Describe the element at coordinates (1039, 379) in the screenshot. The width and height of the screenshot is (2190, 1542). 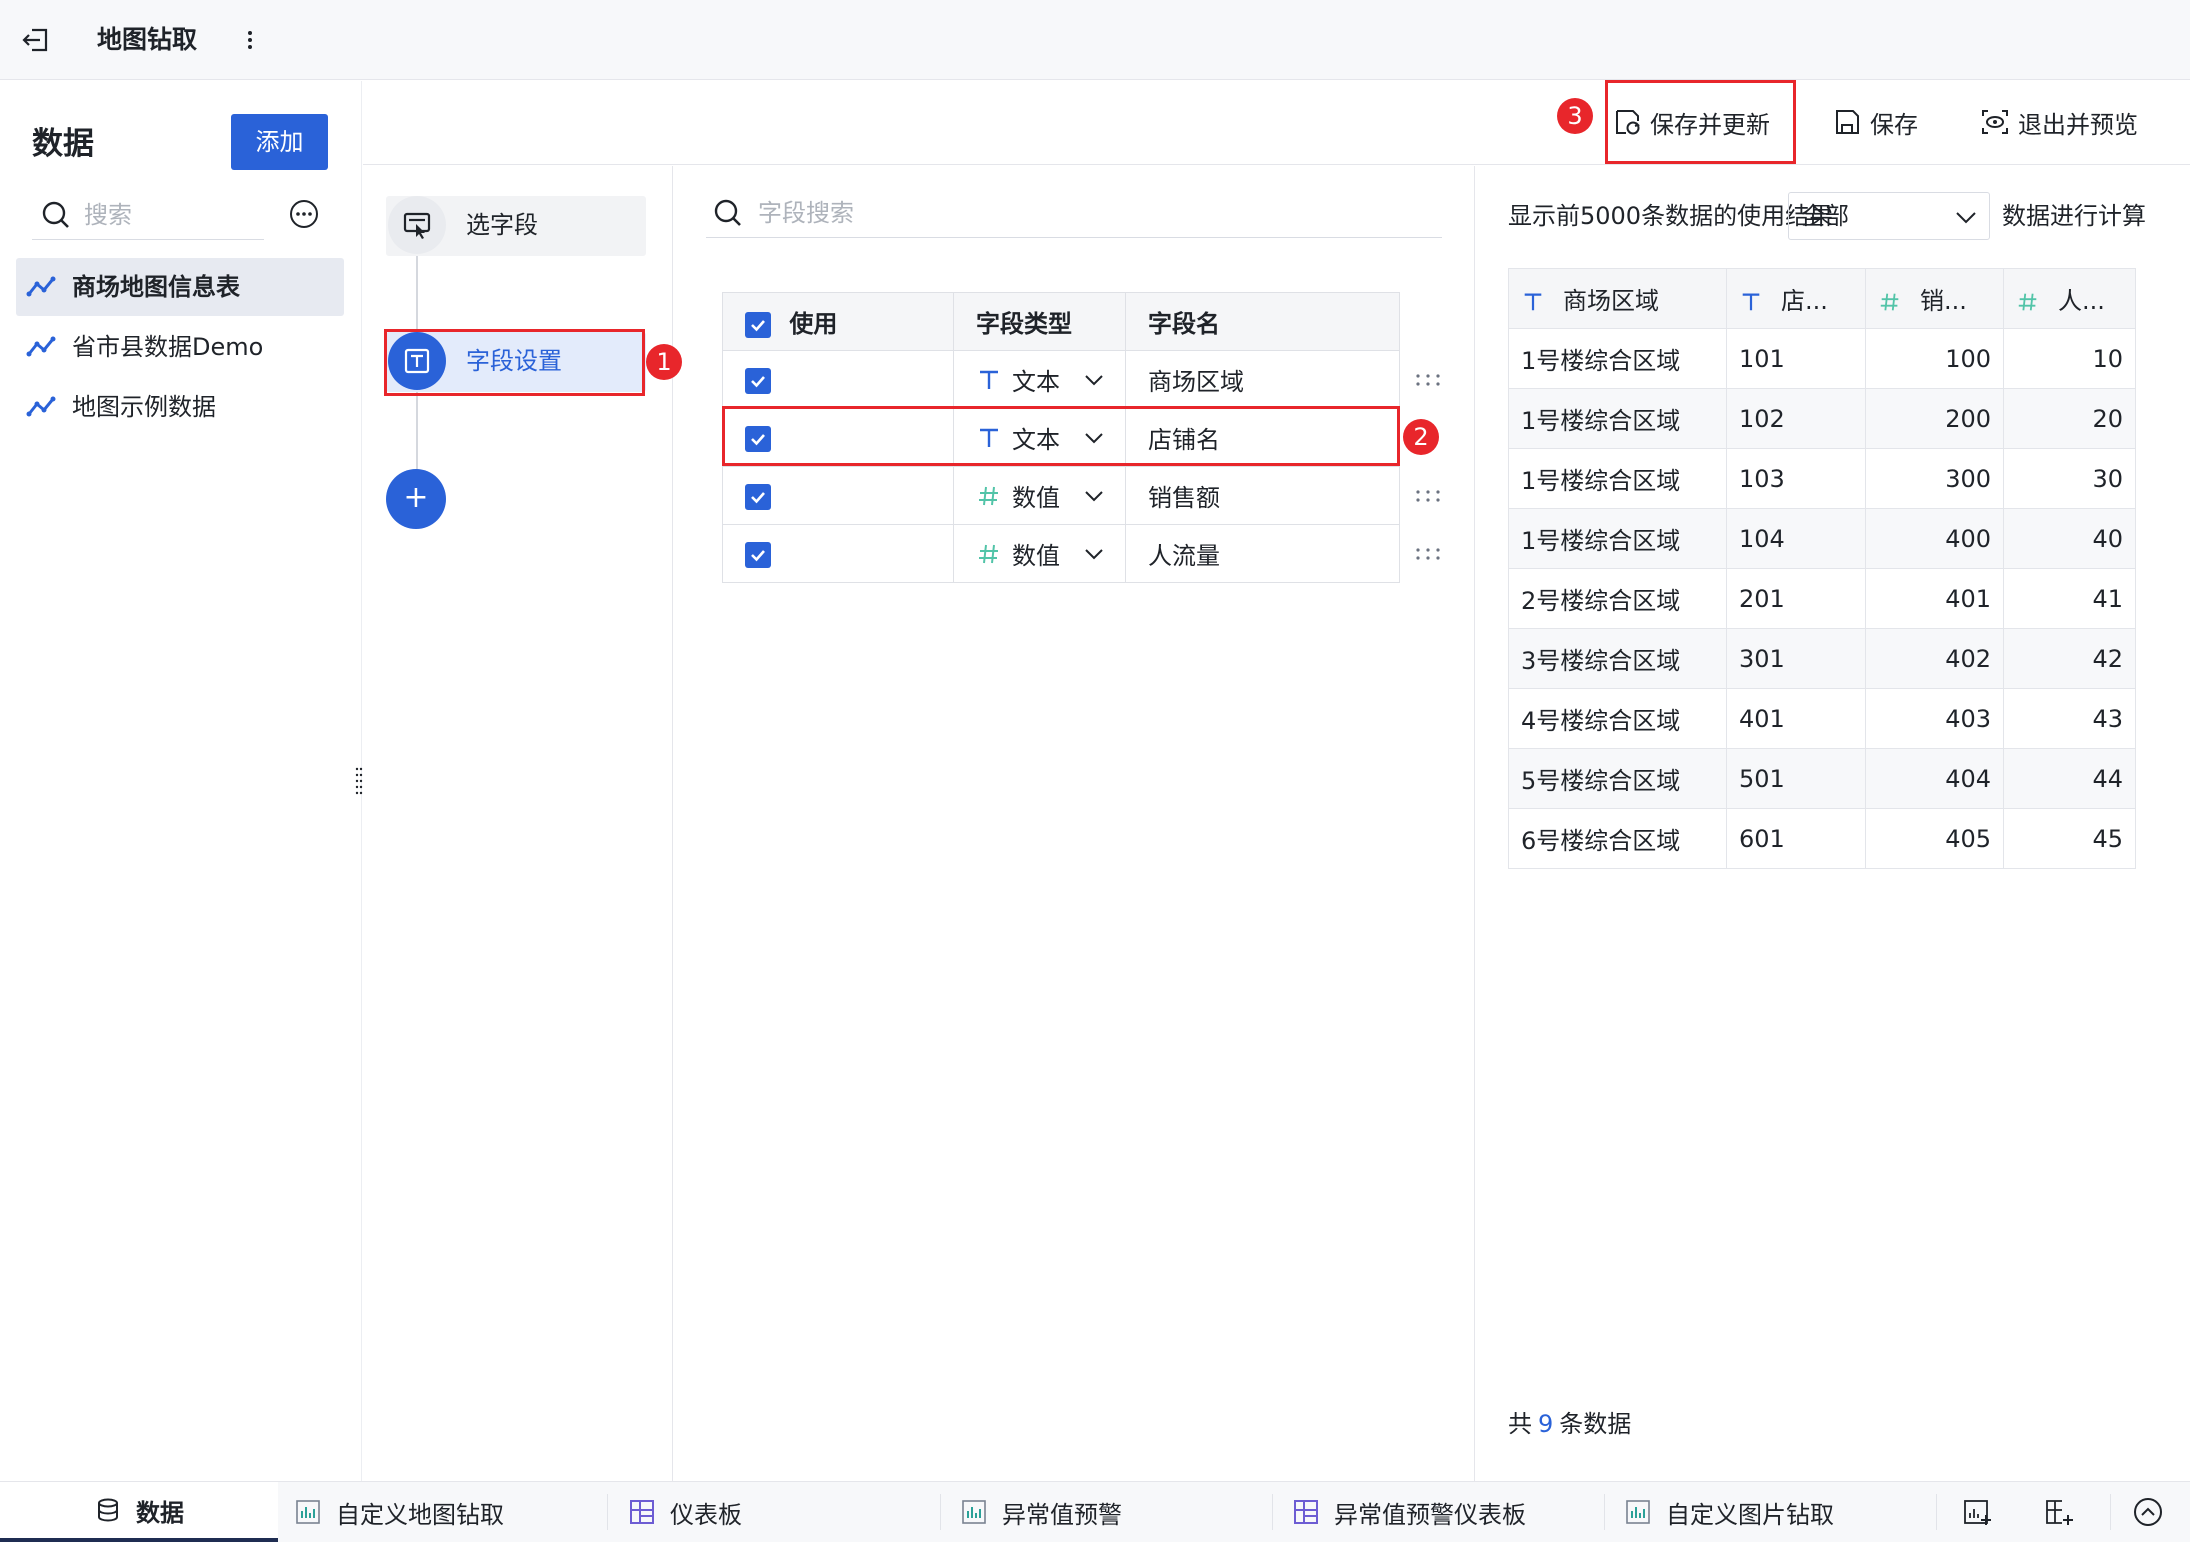
I see `type-cell: 文本` at that location.